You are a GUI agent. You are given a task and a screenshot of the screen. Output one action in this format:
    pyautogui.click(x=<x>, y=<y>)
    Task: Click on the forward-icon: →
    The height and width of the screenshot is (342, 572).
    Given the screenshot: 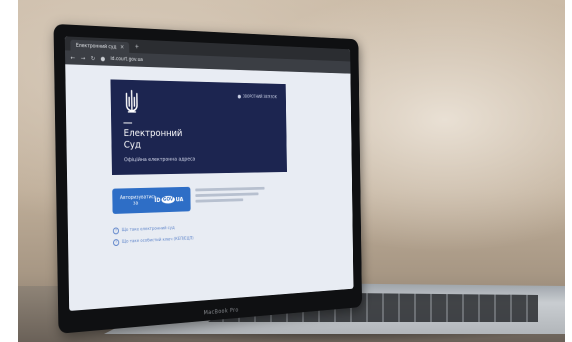 What is the action you would take?
    pyautogui.click(x=83, y=57)
    